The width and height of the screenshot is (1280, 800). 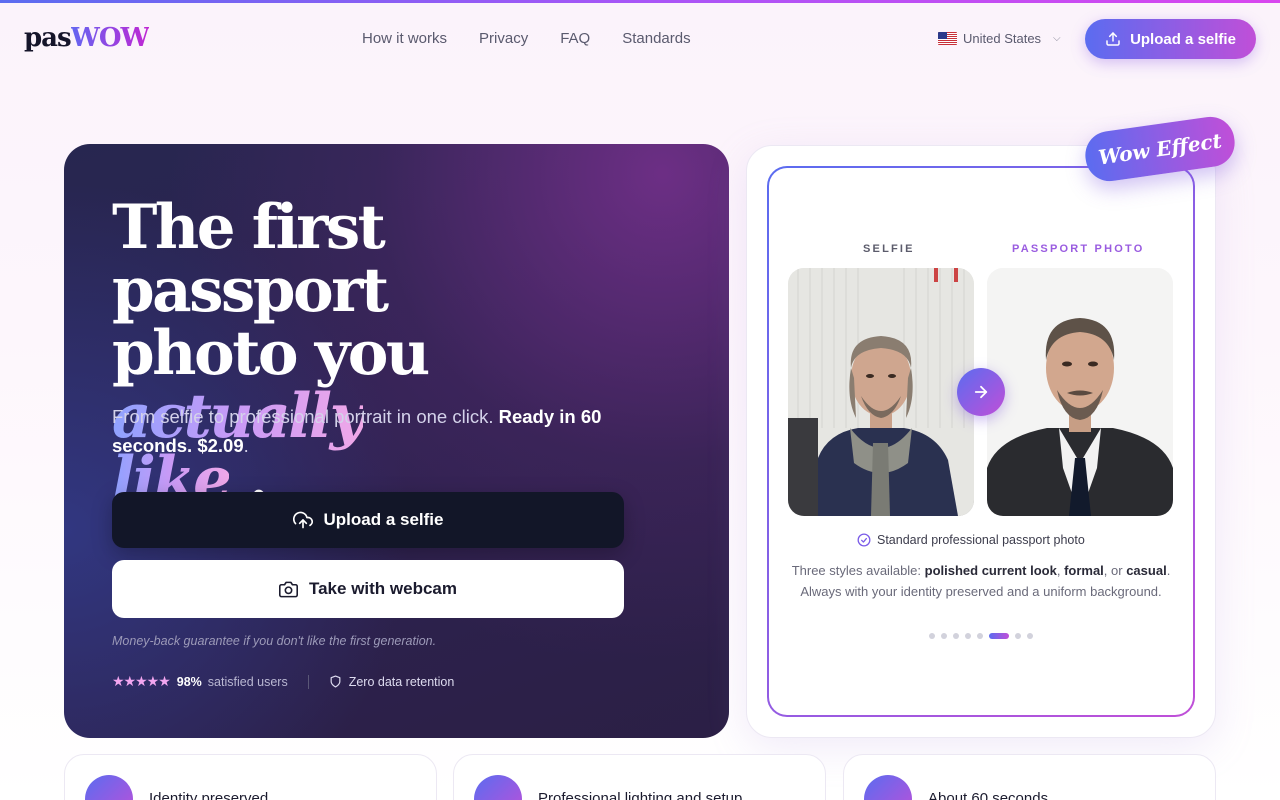 I want to click on image-icon, so click(x=498, y=787).